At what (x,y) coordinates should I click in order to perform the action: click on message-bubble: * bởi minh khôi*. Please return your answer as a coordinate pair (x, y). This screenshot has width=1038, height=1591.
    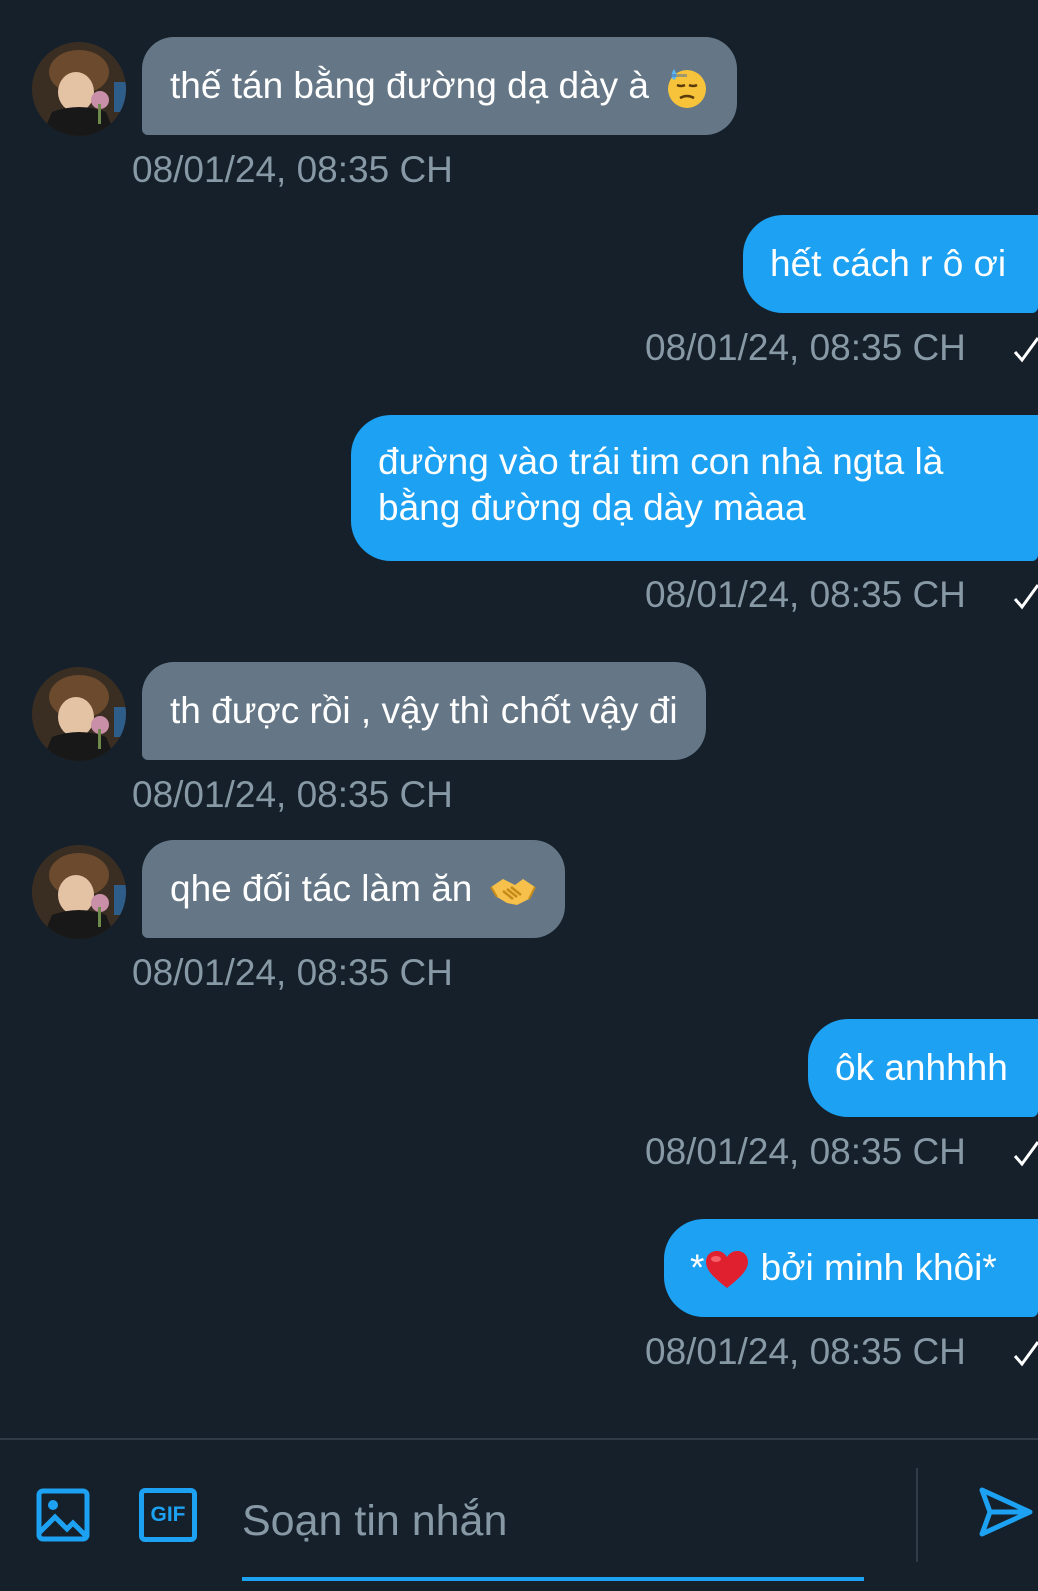
    Looking at the image, I should click on (851, 1268).